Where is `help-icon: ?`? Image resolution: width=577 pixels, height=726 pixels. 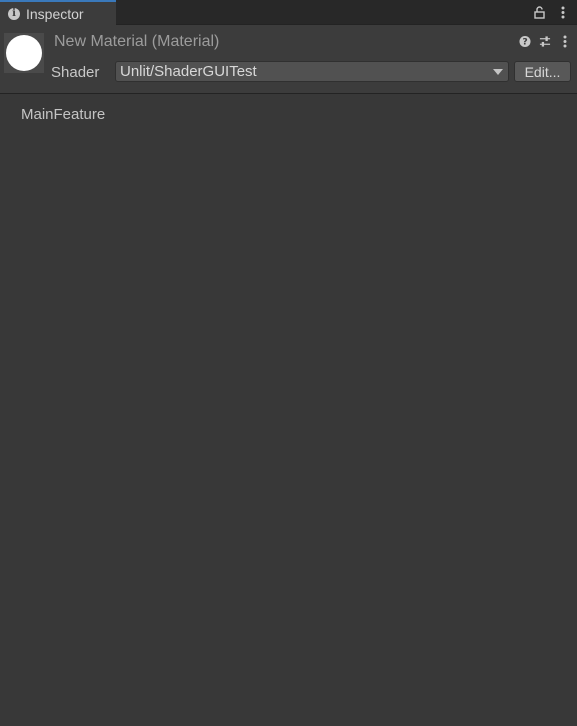
help-icon: ? is located at coordinates (525, 41).